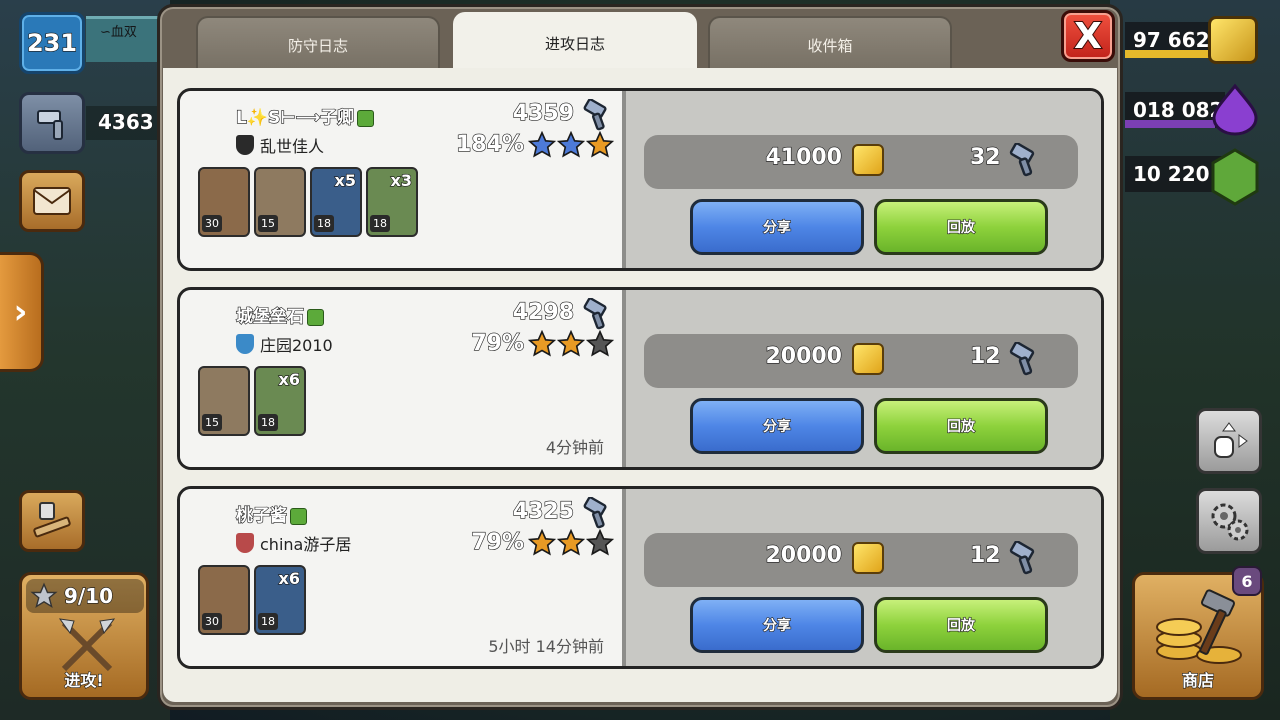  What do you see at coordinates (296, 345) in the screenshot?
I see `clan-name: 庄园2010` at bounding box center [296, 345].